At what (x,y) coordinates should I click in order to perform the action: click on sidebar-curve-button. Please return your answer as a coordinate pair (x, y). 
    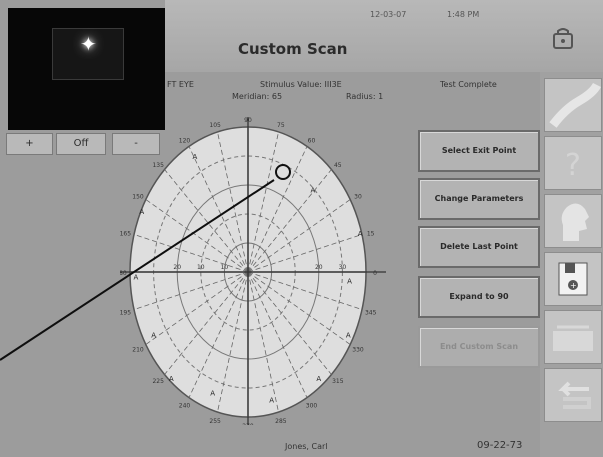
    Looking at the image, I should click on (573, 105).